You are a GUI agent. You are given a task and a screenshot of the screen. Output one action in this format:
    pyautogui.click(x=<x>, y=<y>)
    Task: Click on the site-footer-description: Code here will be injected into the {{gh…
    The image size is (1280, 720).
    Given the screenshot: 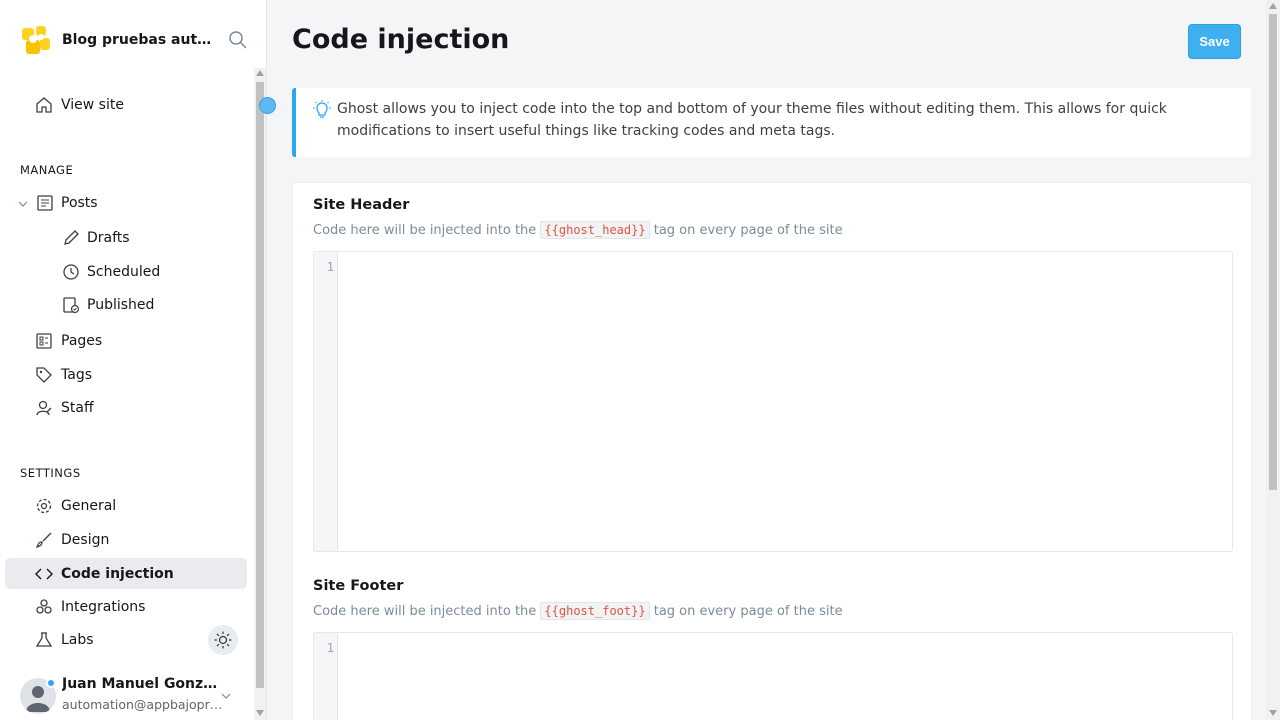 What is the action you would take?
    pyautogui.click(x=578, y=611)
    